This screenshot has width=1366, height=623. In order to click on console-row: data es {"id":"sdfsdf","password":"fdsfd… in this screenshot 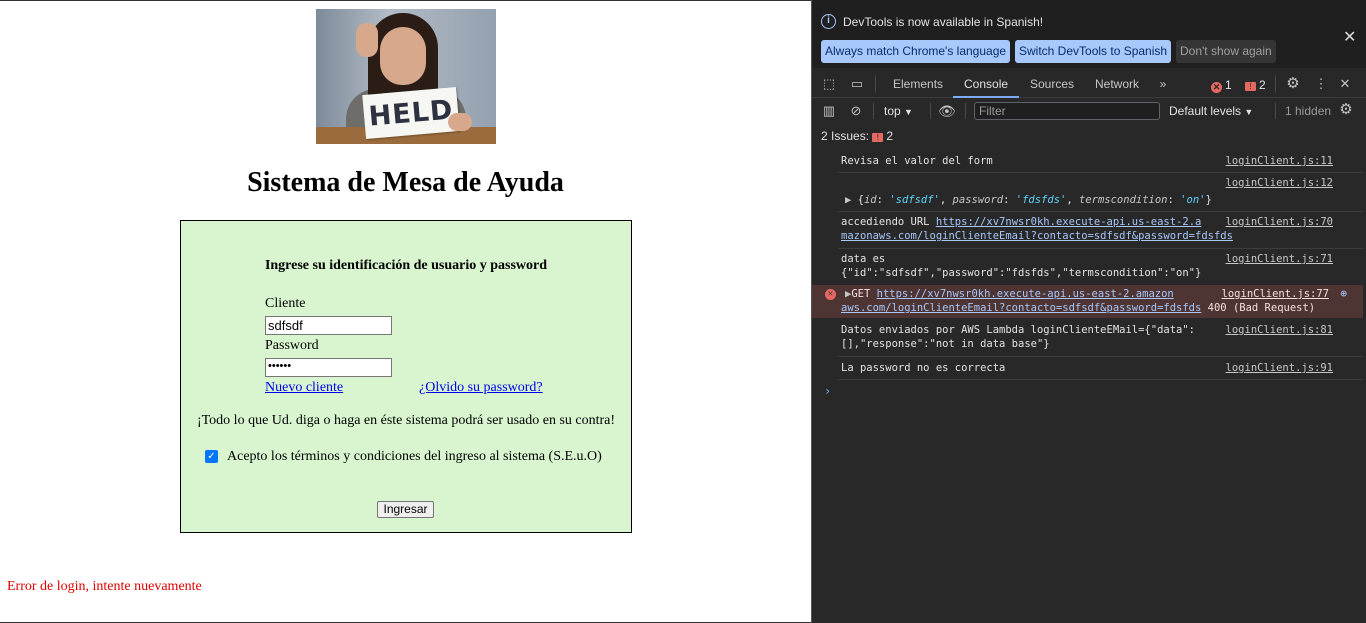, I will do `click(1087, 265)`.